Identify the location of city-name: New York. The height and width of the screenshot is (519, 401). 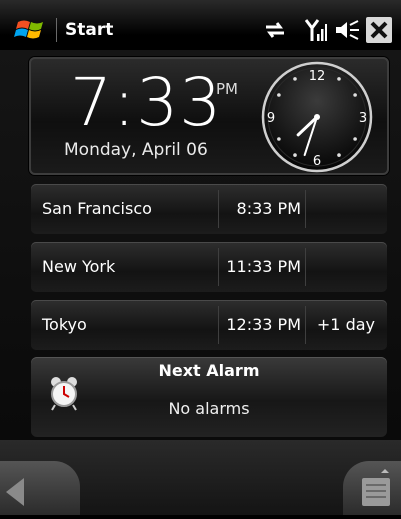
(79, 266).